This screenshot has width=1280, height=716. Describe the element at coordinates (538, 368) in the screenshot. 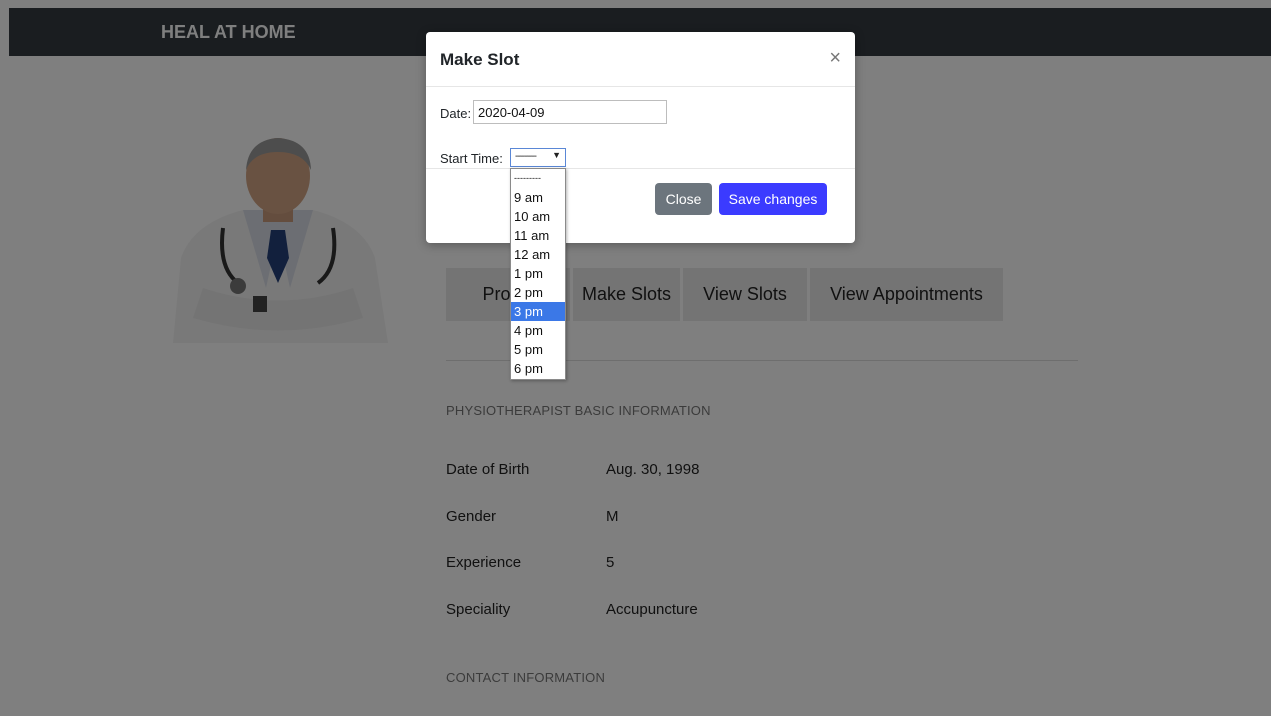

I see `option-6pm: 6 pm` at that location.